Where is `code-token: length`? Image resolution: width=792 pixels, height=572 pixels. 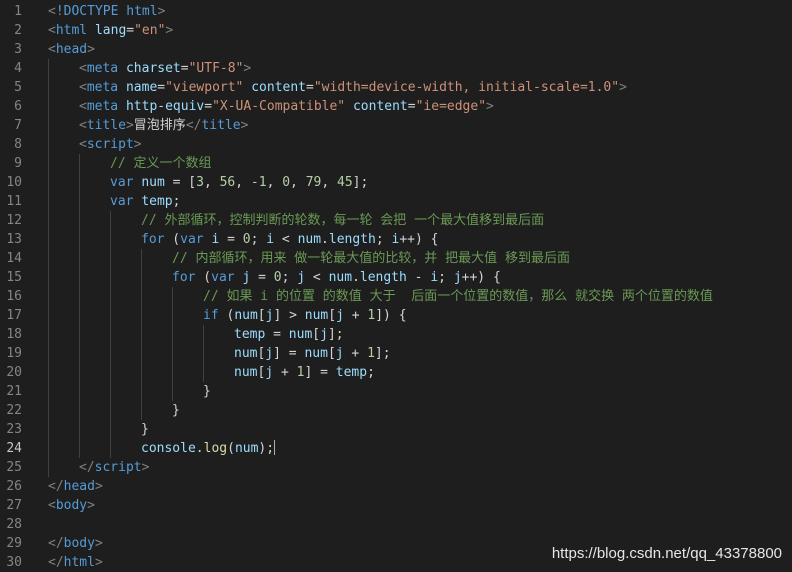 code-token: length is located at coordinates (352, 239).